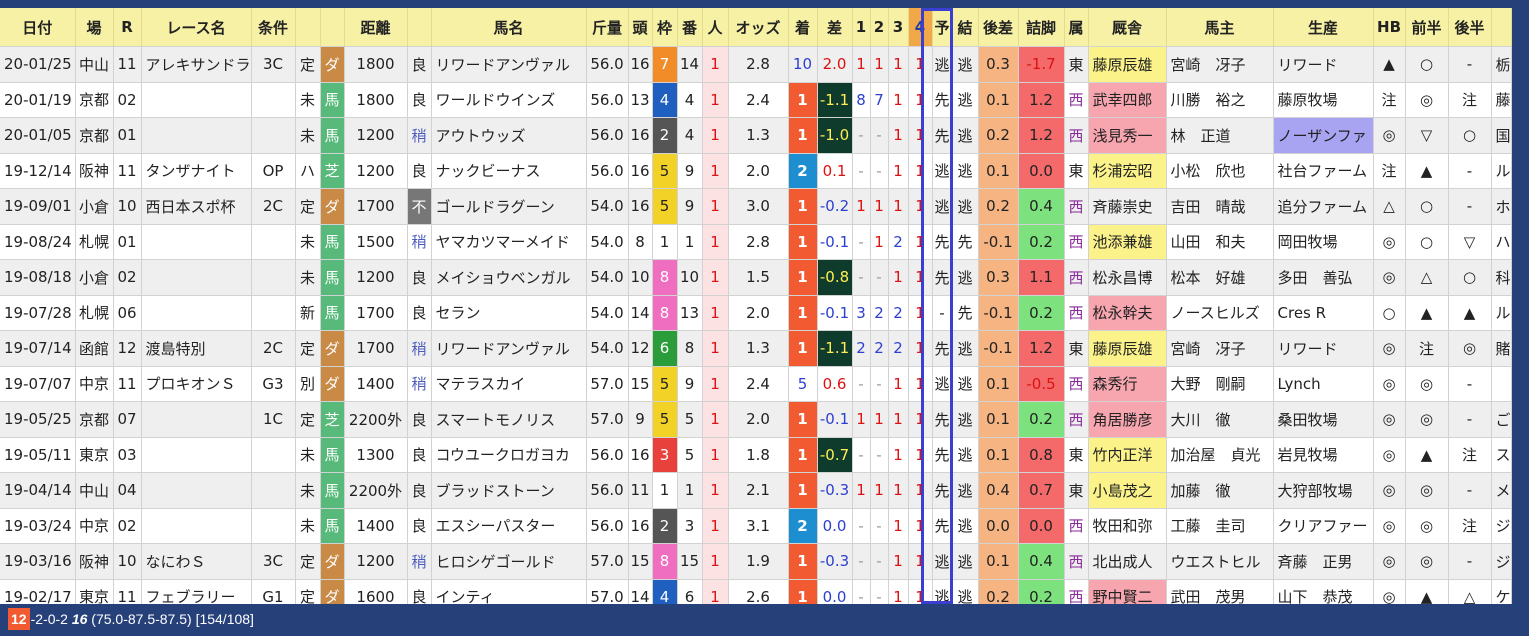  What do you see at coordinates (1041, 27) in the screenshot?
I see `header-cell: 詰脚` at bounding box center [1041, 27].